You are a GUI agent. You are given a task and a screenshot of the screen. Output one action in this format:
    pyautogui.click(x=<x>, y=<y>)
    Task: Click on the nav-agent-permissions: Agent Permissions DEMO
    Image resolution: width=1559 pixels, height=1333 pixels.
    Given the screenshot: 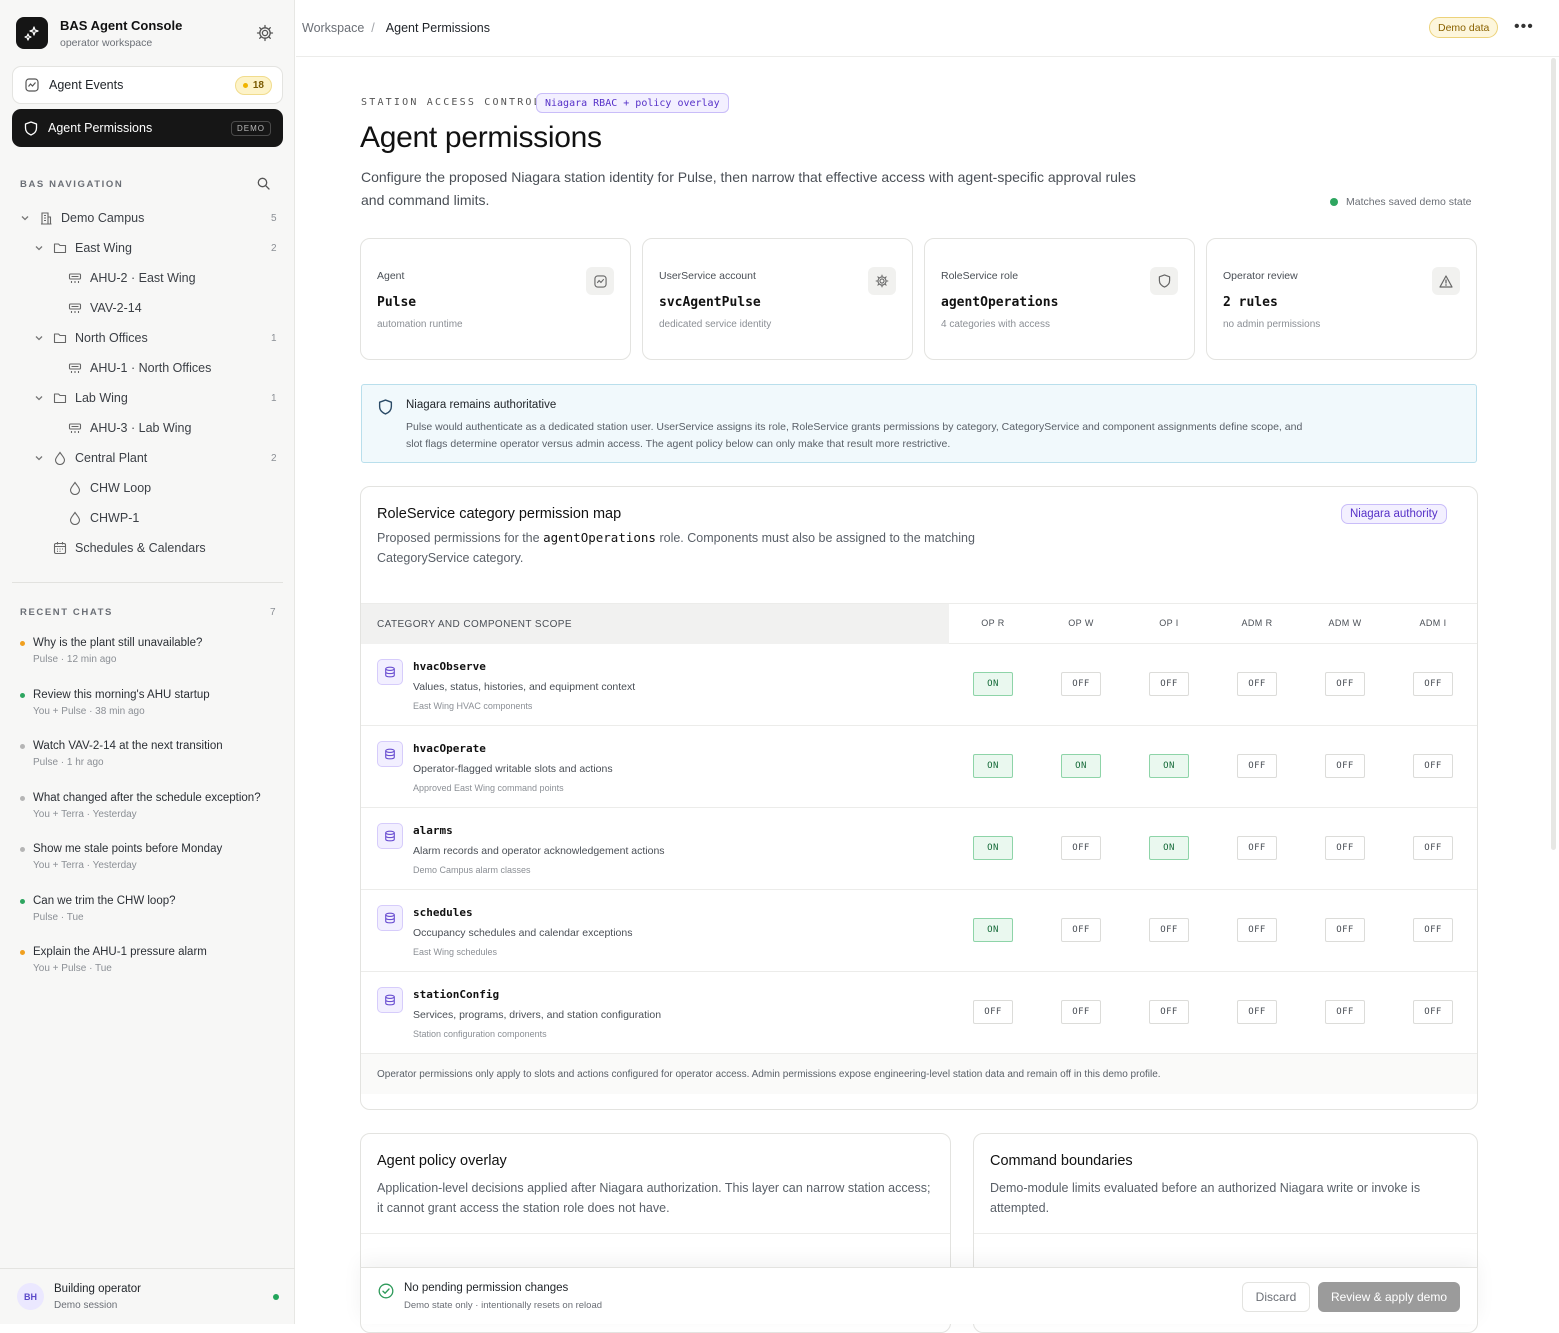 What is the action you would take?
    pyautogui.click(x=147, y=128)
    